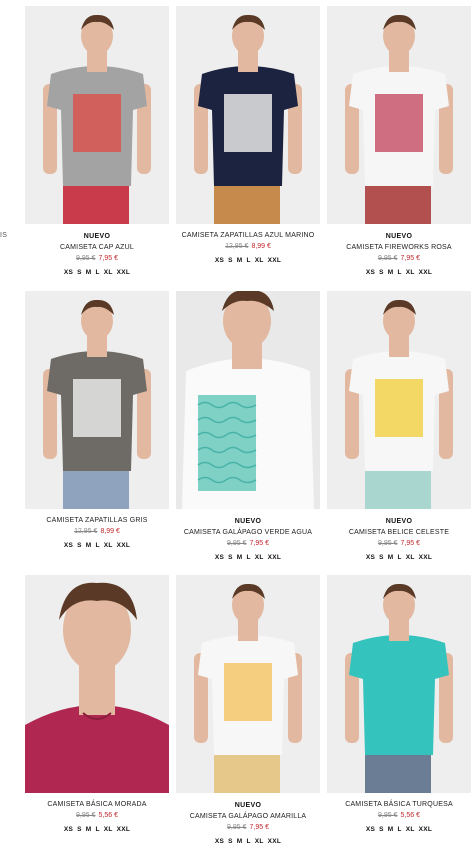 The height and width of the screenshot is (857, 475). What do you see at coordinates (399, 532) in the screenshot?
I see `product-name: CAMISETA BELICE CELESTE` at bounding box center [399, 532].